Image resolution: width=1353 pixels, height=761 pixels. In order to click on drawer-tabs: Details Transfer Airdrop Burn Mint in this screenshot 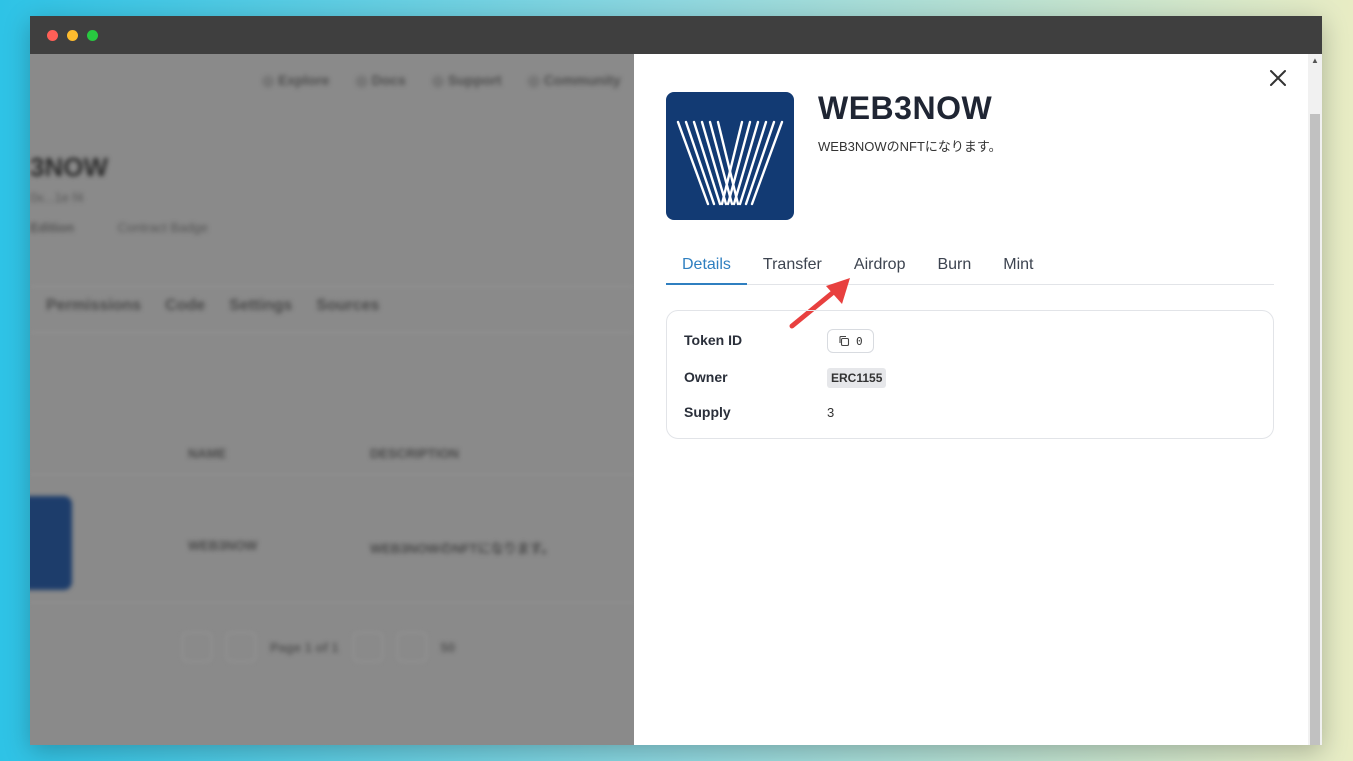, I will do `click(970, 265)`.